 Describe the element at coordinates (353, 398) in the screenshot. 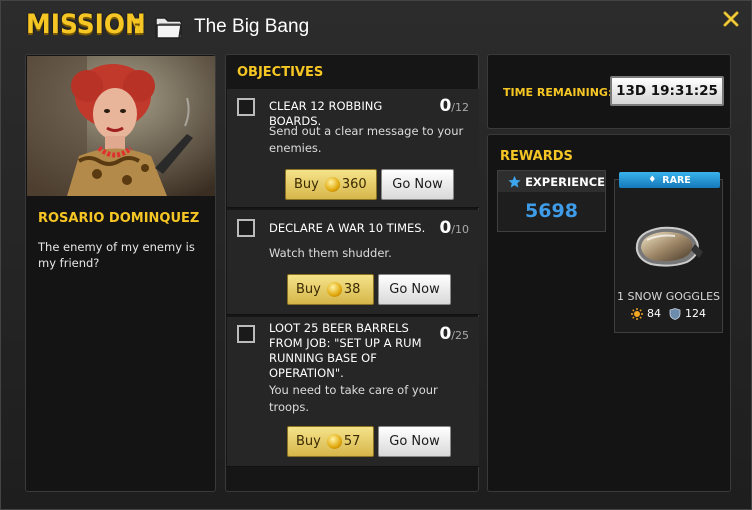

I see `objective-description: You need to take care of your troops.` at that location.